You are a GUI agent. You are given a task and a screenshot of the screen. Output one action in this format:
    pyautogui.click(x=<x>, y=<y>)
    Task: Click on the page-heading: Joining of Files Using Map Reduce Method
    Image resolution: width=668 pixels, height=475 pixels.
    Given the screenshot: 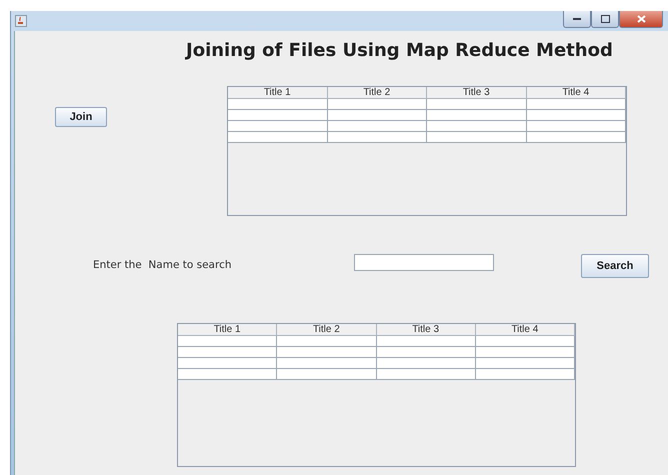 What is the action you would take?
    pyautogui.click(x=400, y=51)
    